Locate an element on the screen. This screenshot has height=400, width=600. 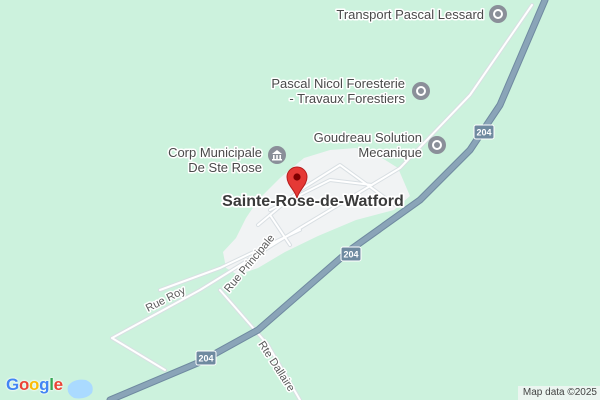
logo-letter: g is located at coordinates (44, 384).